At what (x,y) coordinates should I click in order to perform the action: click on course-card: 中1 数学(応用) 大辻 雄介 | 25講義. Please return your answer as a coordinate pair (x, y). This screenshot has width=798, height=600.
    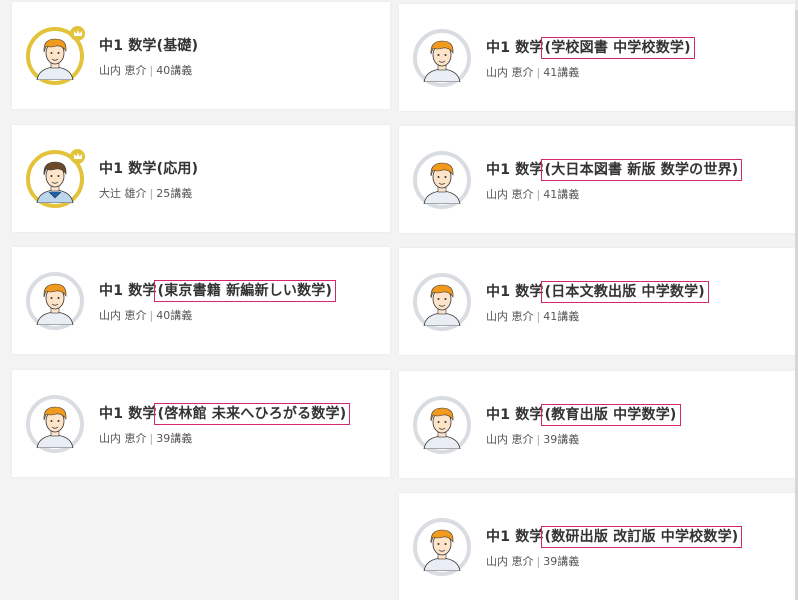
    Looking at the image, I should click on (201, 178).